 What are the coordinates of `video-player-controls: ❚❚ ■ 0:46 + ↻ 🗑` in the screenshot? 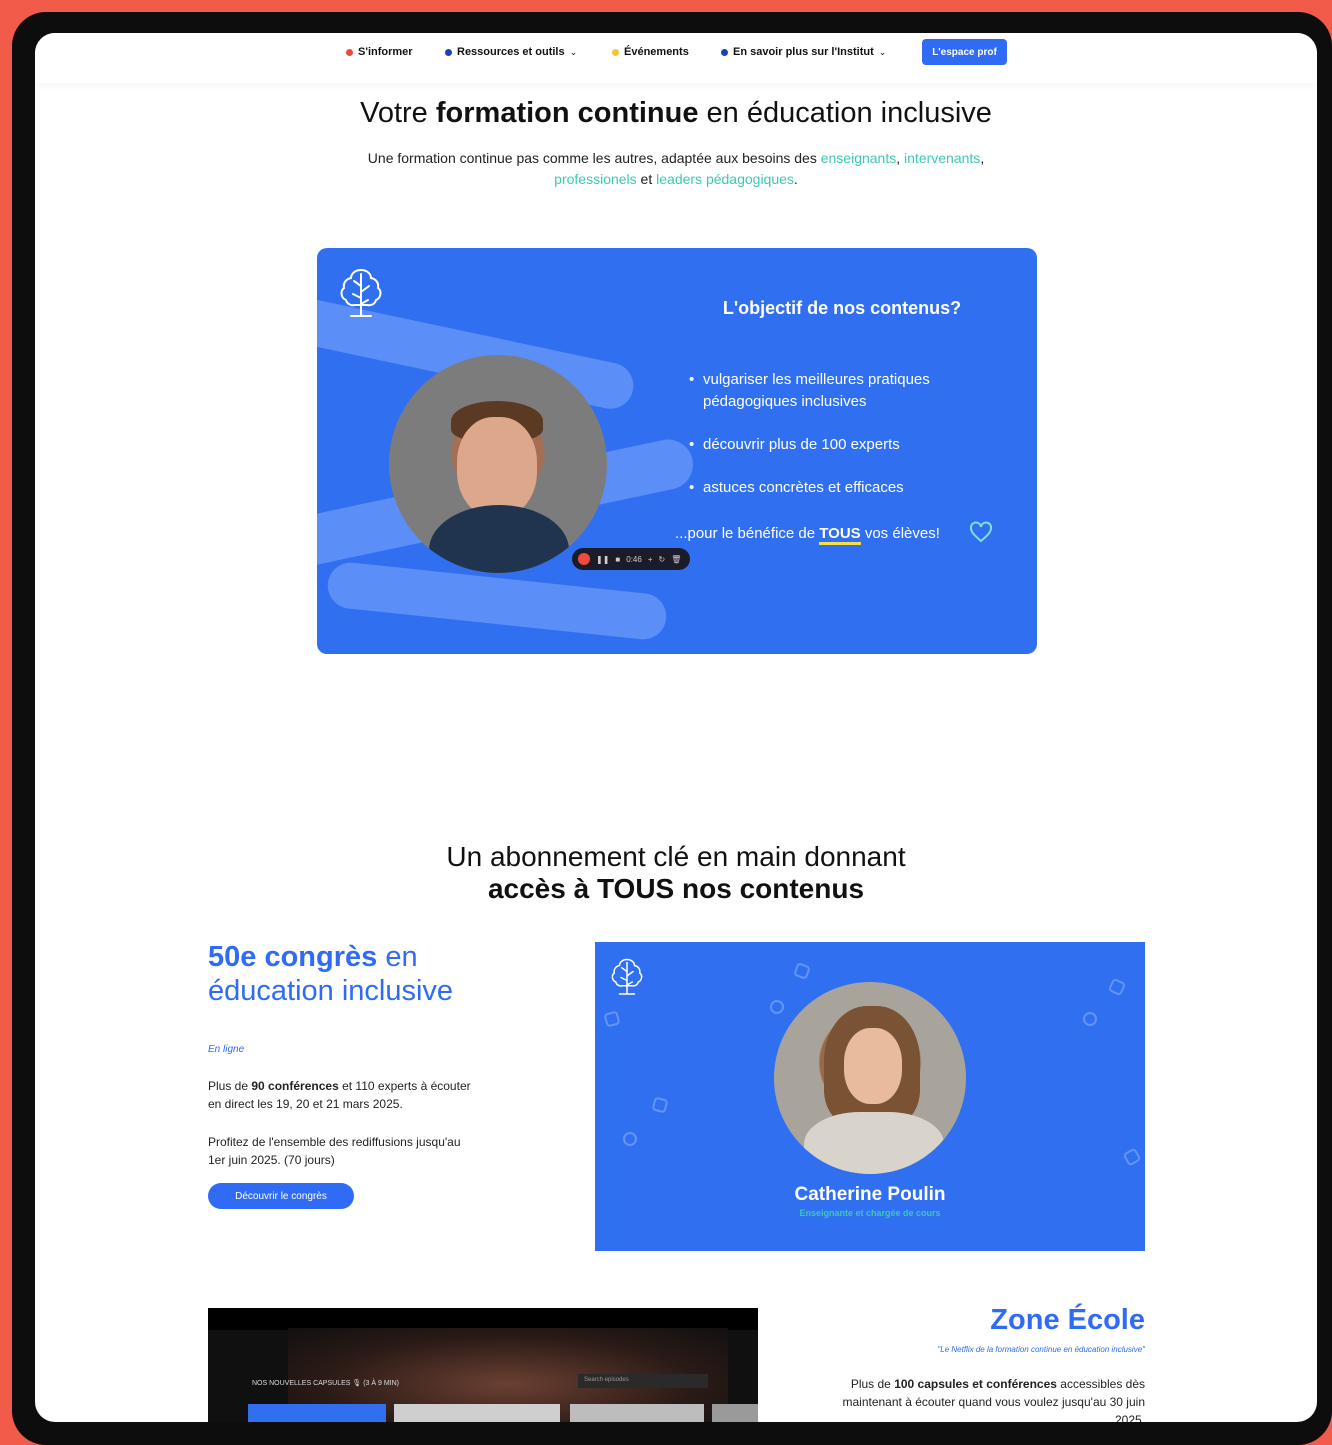 It's located at (631, 559).